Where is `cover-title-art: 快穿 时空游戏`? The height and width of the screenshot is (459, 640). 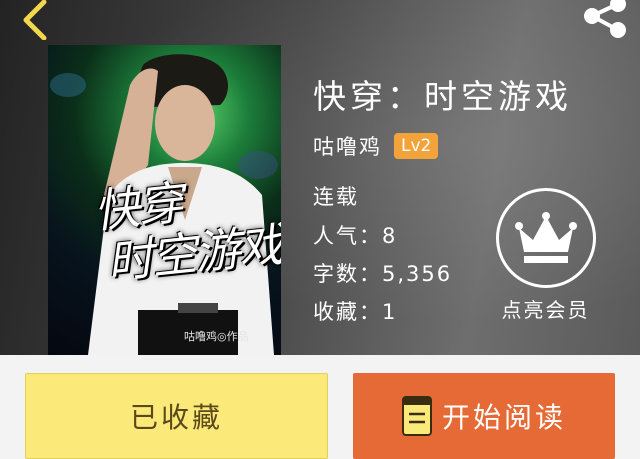 cover-title-art: 快穿 时空游戏 is located at coordinates (186, 227).